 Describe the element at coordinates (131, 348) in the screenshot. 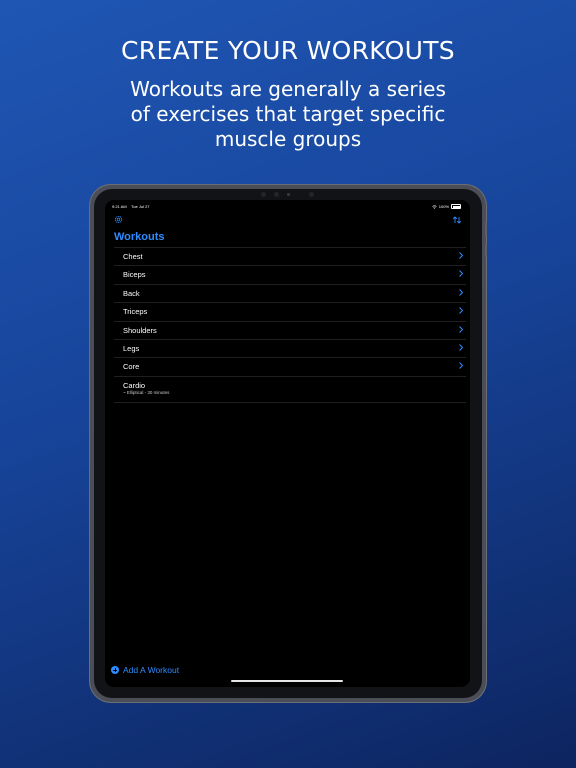

I see `workout-label: Legs` at that location.